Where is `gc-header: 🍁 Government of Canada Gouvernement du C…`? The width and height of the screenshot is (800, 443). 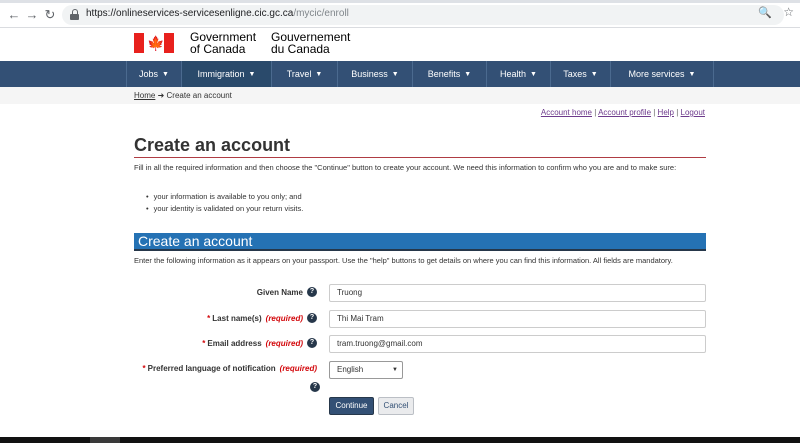 gc-header: 🍁 Government of Canada Gouvernement du C… is located at coordinates (400, 44).